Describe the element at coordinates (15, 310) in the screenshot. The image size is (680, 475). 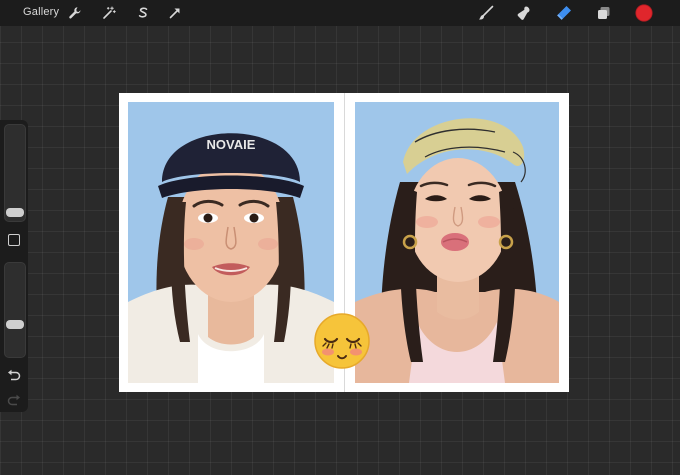
I see `opacity-slider` at that location.